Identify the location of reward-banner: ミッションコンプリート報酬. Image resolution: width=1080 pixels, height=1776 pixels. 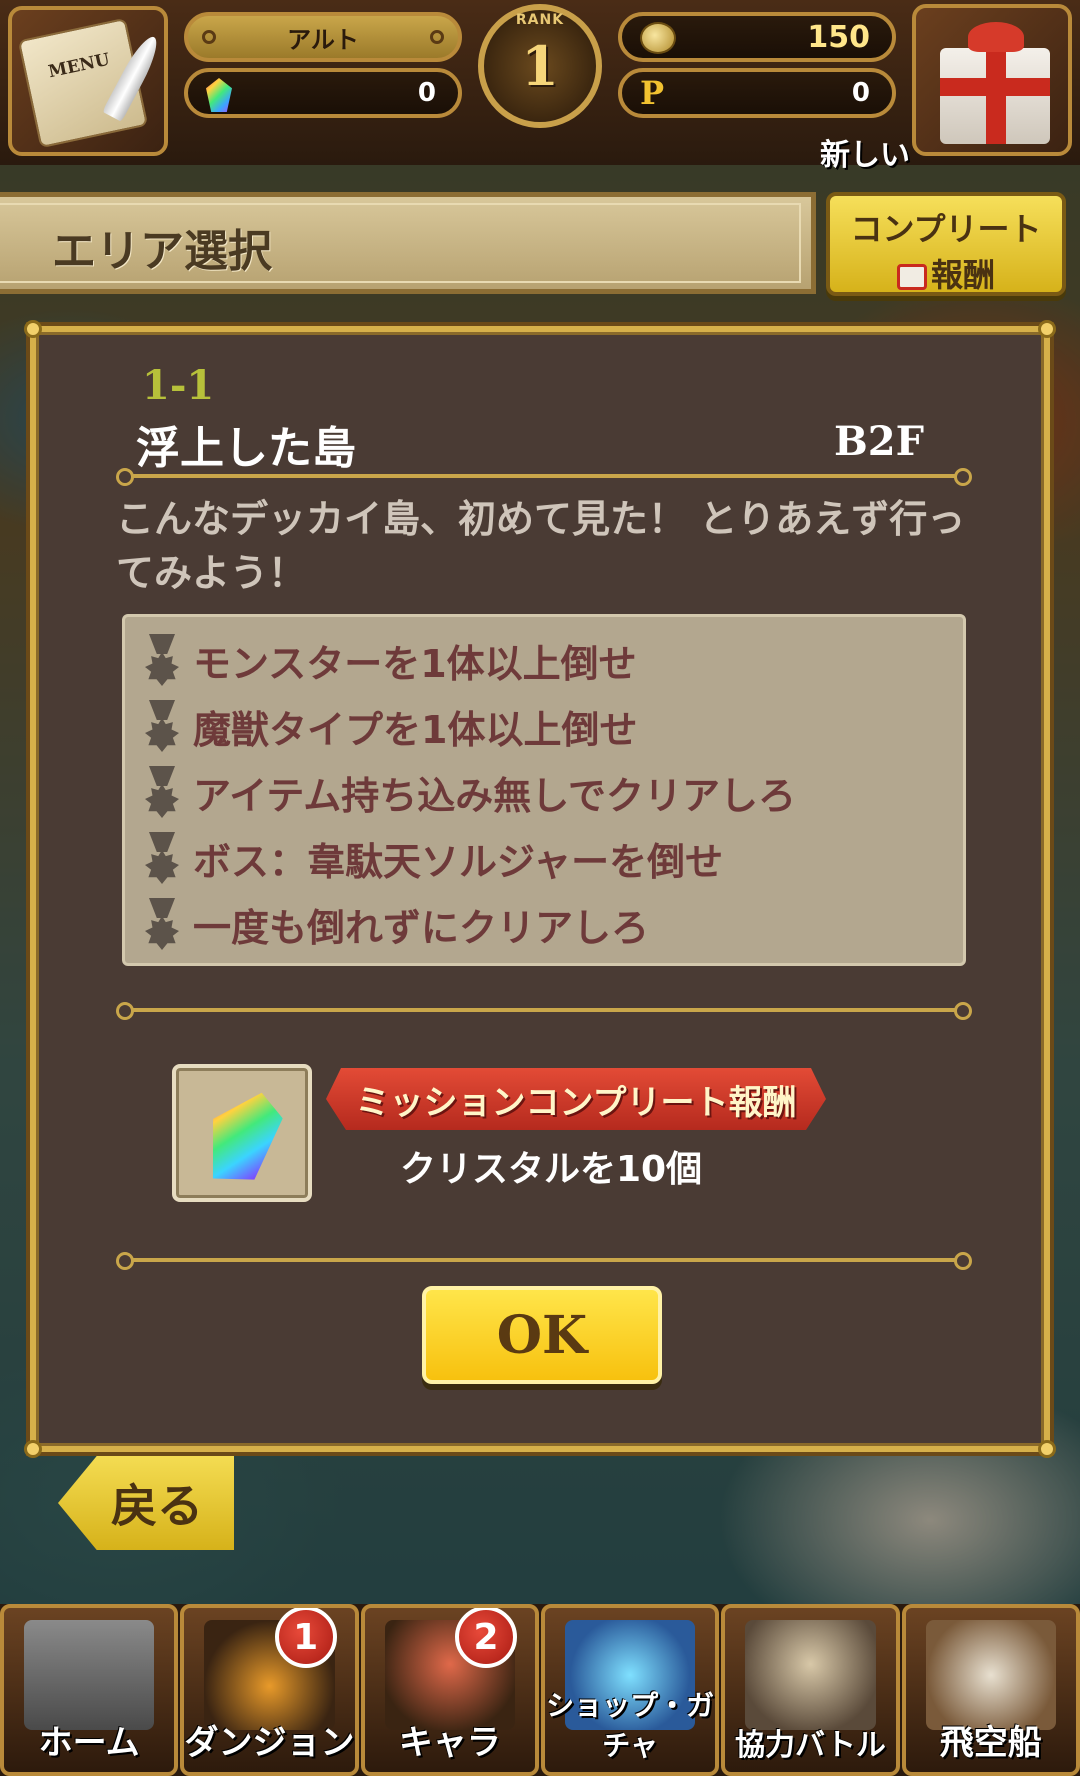
(576, 1099).